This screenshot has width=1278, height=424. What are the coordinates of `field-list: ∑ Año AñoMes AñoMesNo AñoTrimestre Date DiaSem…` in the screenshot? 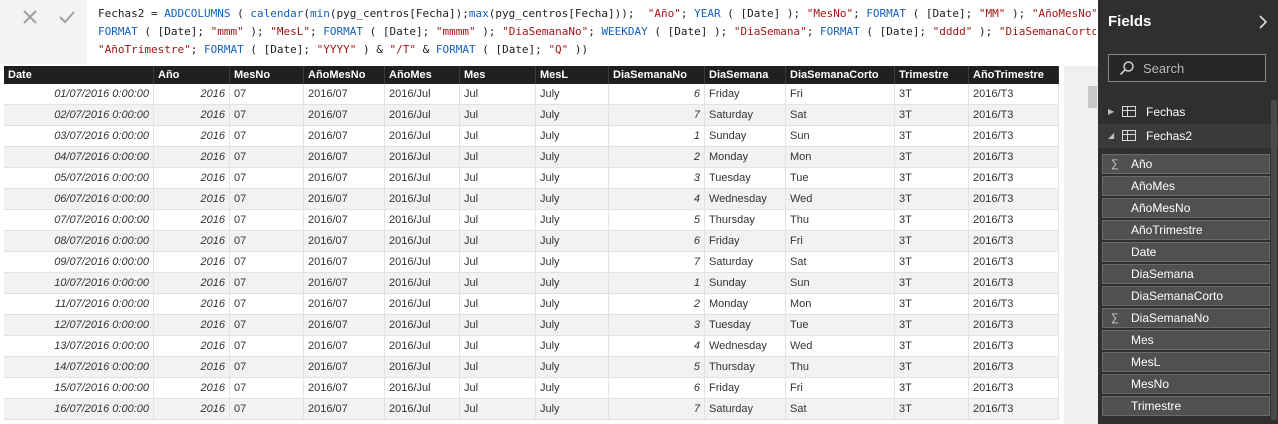 It's located at (1186, 286).